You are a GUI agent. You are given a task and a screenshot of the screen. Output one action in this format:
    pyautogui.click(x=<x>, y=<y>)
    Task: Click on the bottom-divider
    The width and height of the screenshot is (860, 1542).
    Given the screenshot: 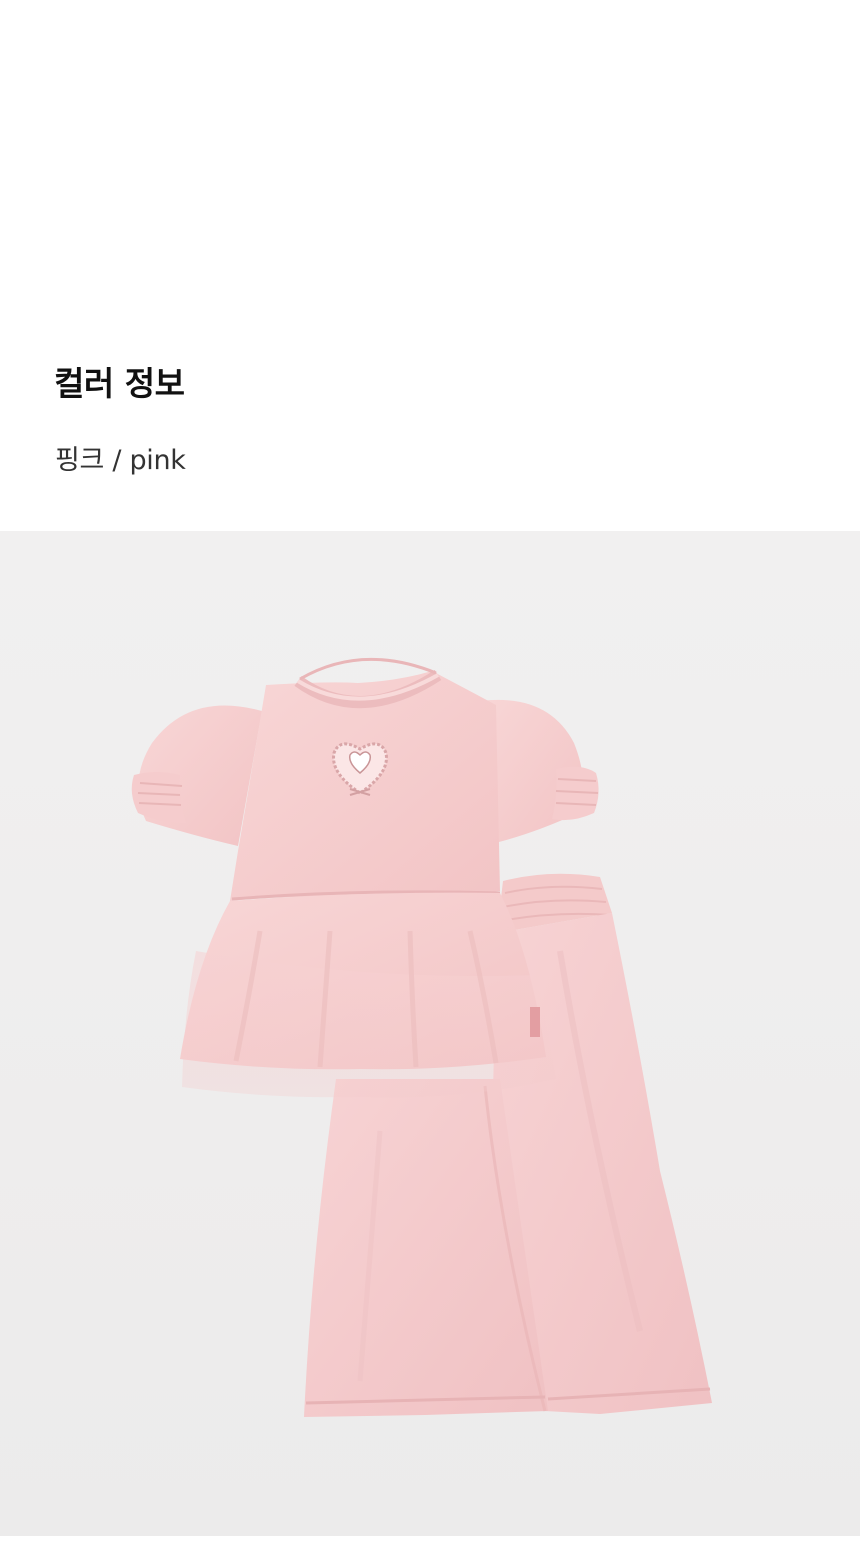 What is the action you would take?
    pyautogui.click(x=430, y=1539)
    